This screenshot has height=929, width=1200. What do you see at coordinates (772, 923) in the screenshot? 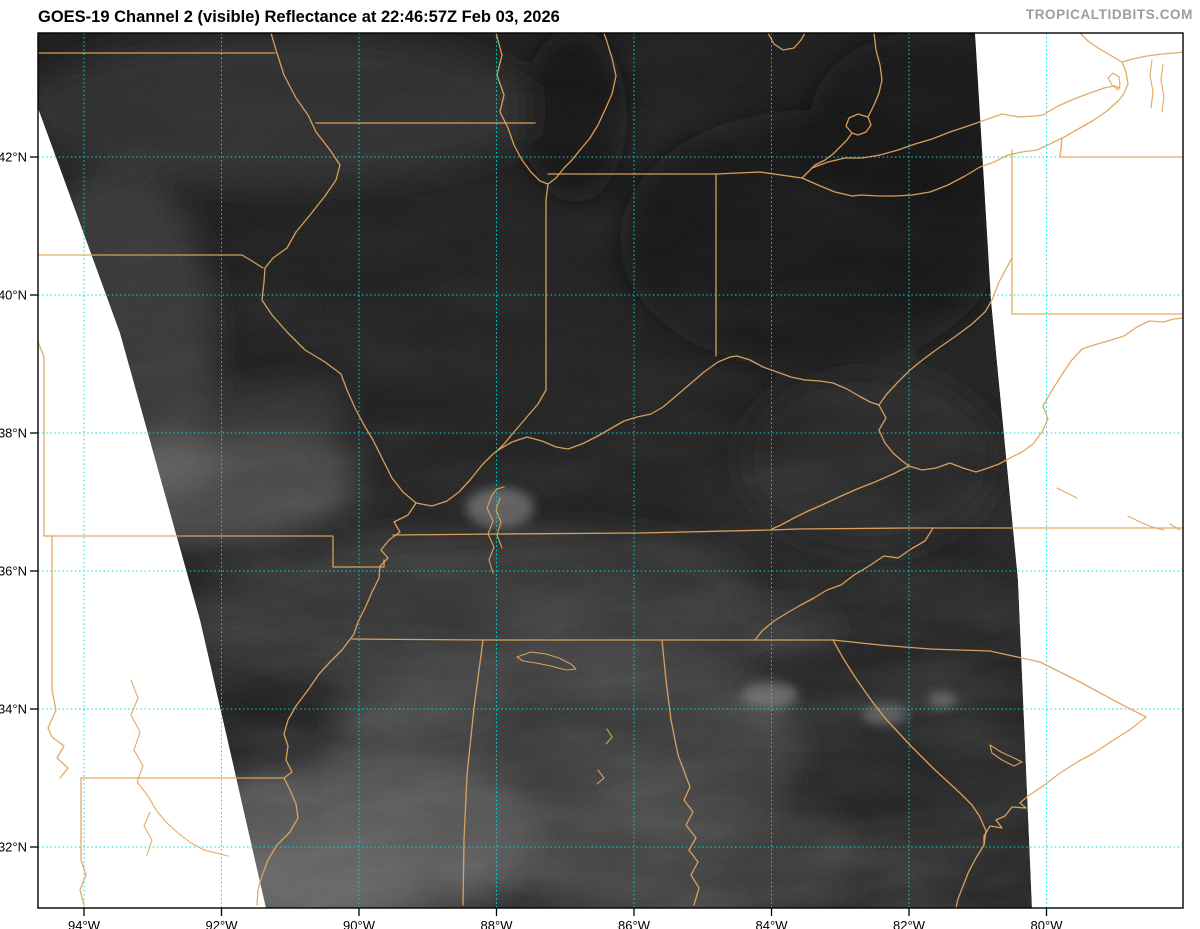
I see `lon-tick-label: 84°W` at bounding box center [772, 923].